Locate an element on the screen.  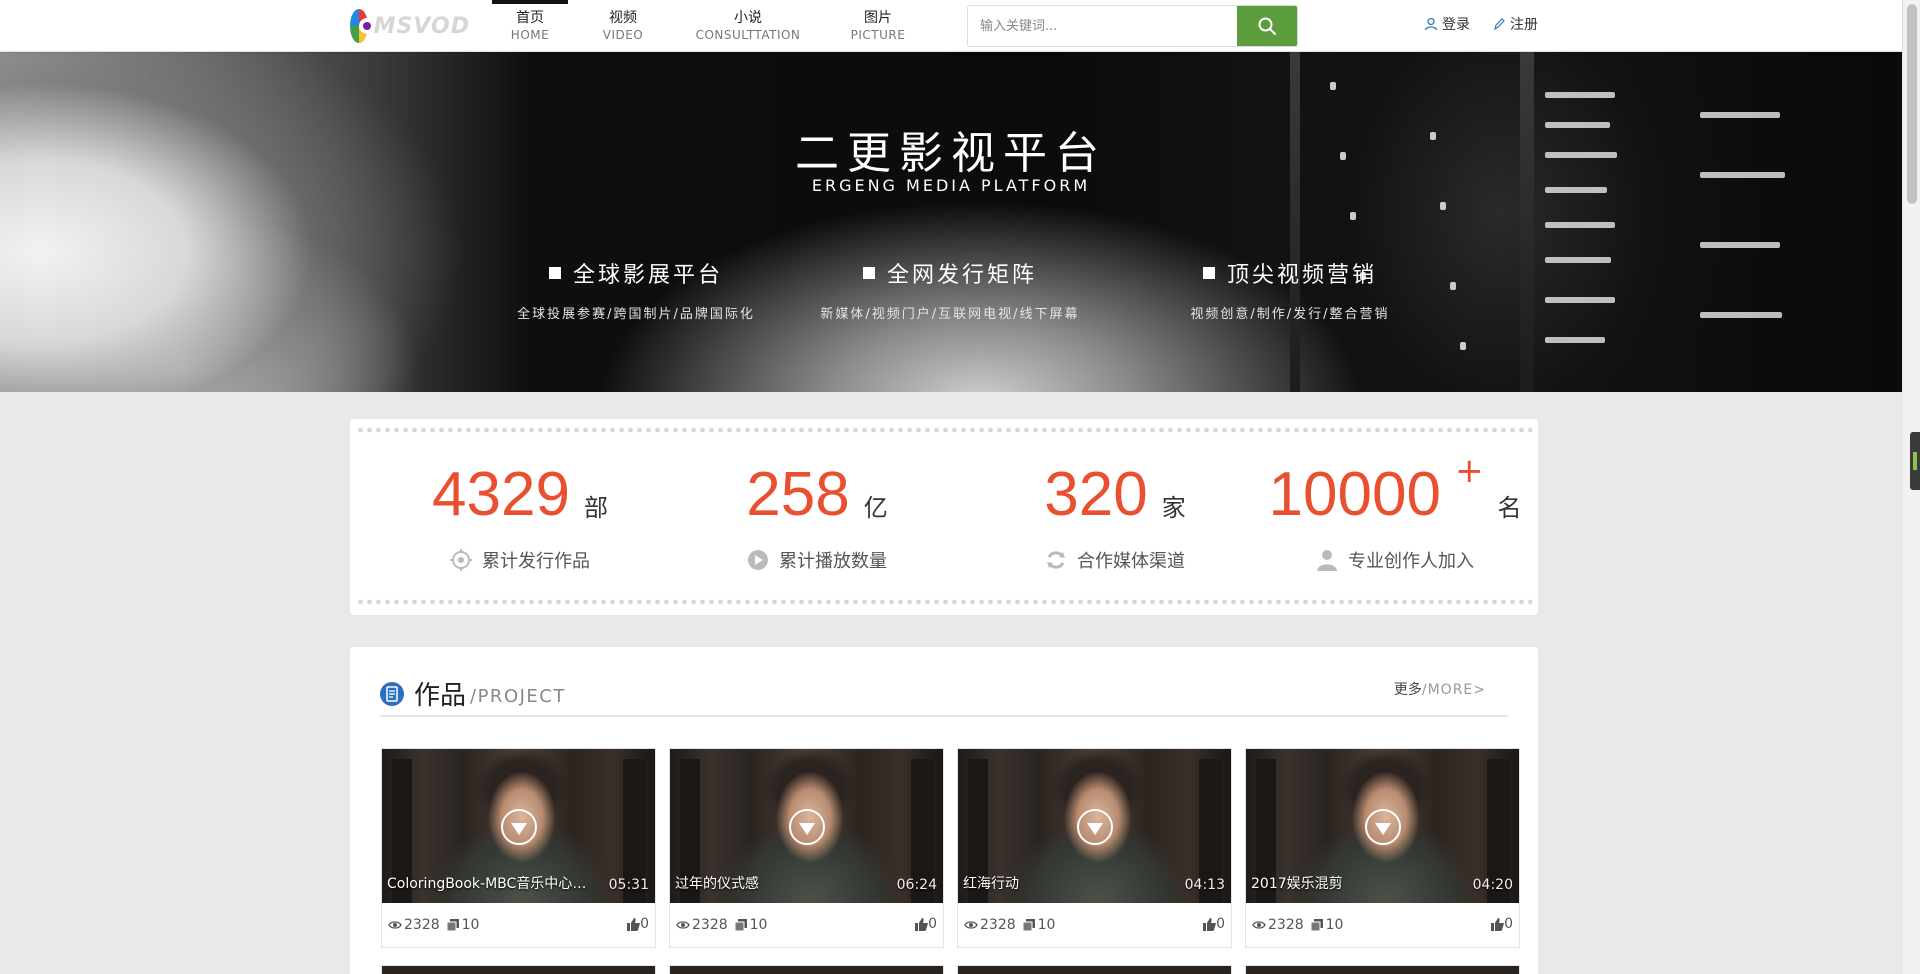
video-duration: 04:13 is located at coordinates (1204, 885).